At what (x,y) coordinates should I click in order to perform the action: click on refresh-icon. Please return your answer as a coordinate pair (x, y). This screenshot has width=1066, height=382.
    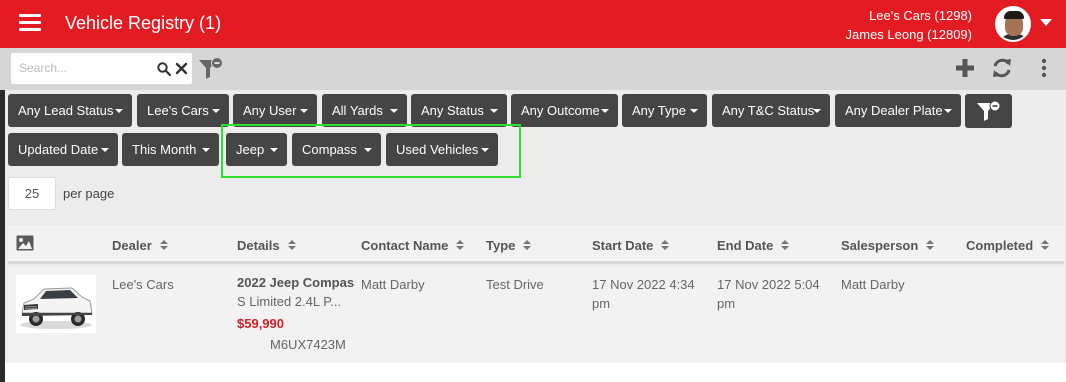
    Looking at the image, I should click on (1002, 68).